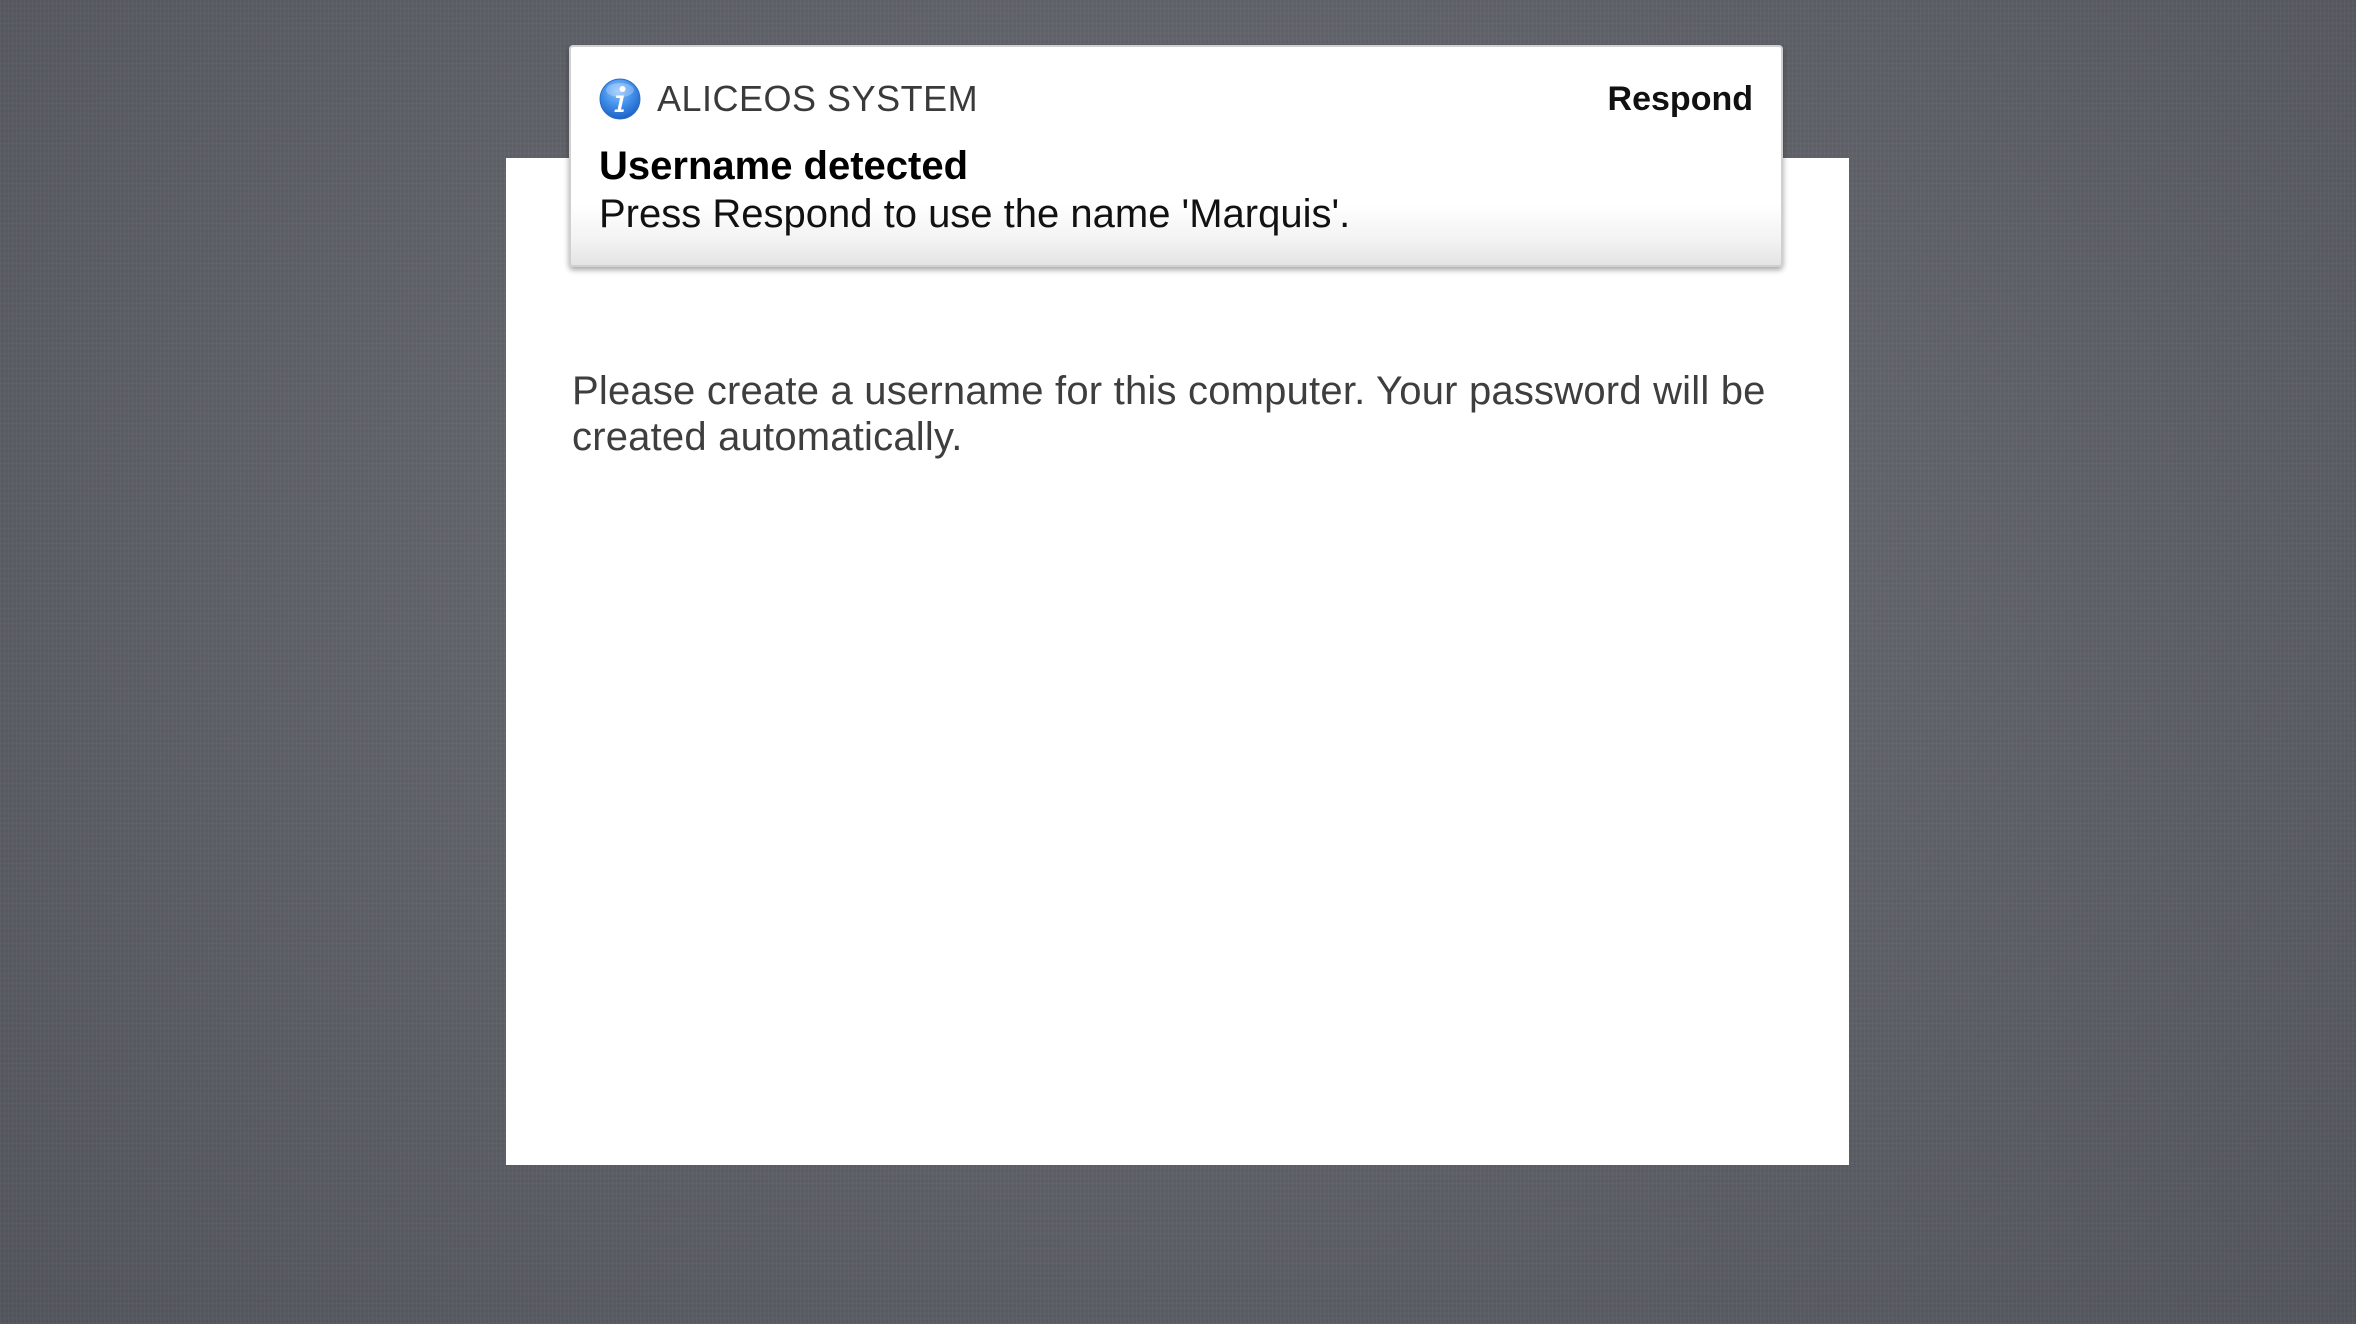  I want to click on notification-body: Press Respond to use the name 'Marquis'., so click(975, 214).